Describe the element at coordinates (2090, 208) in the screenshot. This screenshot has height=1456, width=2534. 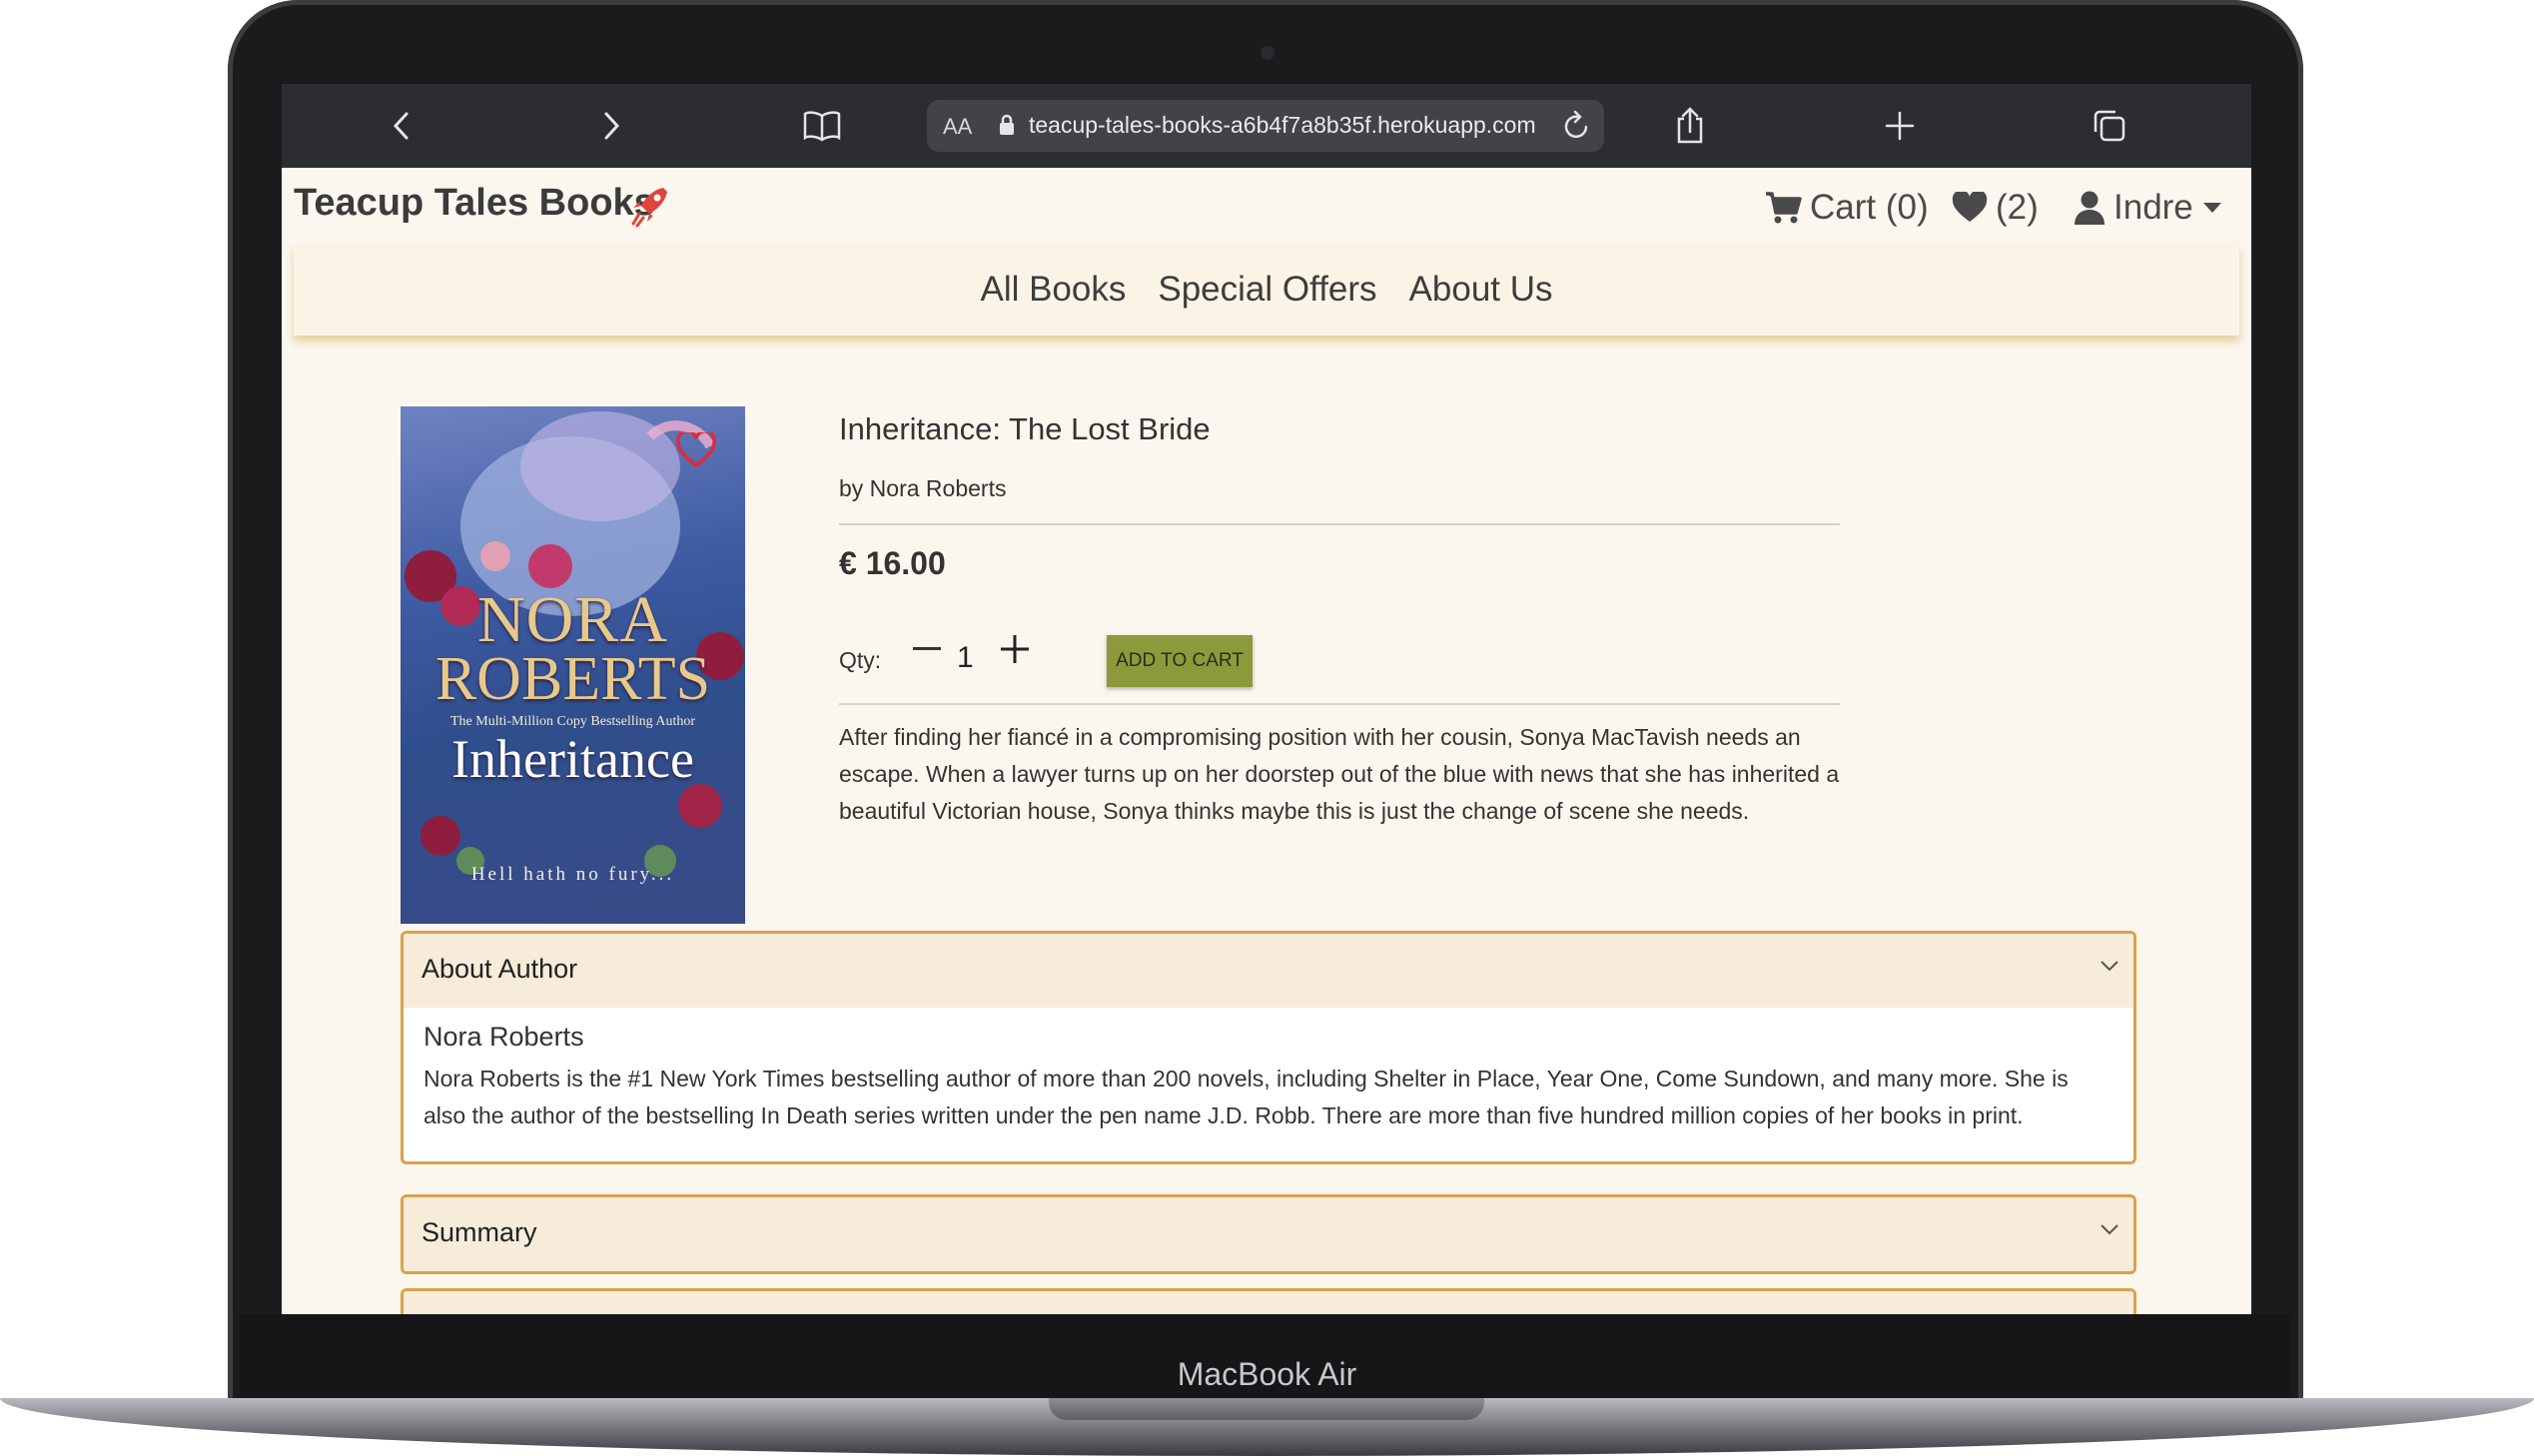
I see `user-icon` at that location.